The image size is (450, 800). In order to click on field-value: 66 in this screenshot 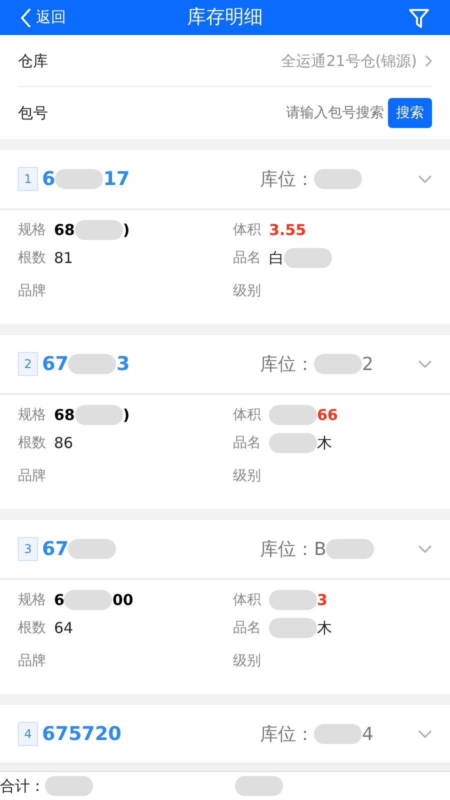, I will do `click(327, 415)`.